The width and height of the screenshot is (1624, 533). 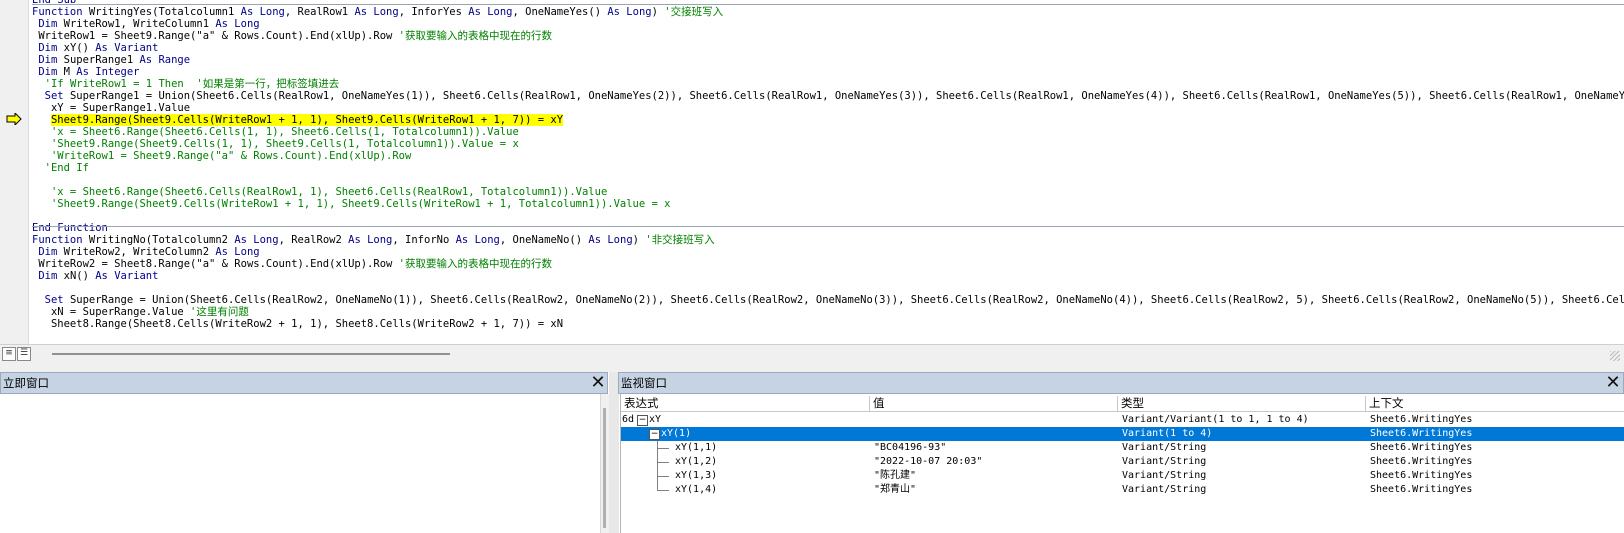 I want to click on code-line: xN = SuperRange.Value '这里有问题, so click(x=828, y=312).